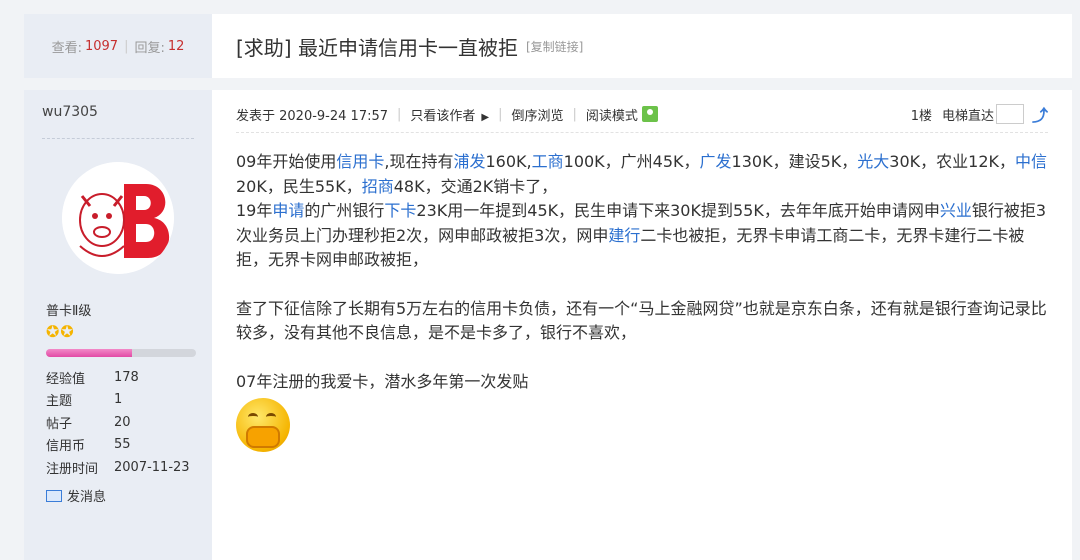  Describe the element at coordinates (152, 467) in the screenshot. I see `stat-value: 2007-11-23` at that location.